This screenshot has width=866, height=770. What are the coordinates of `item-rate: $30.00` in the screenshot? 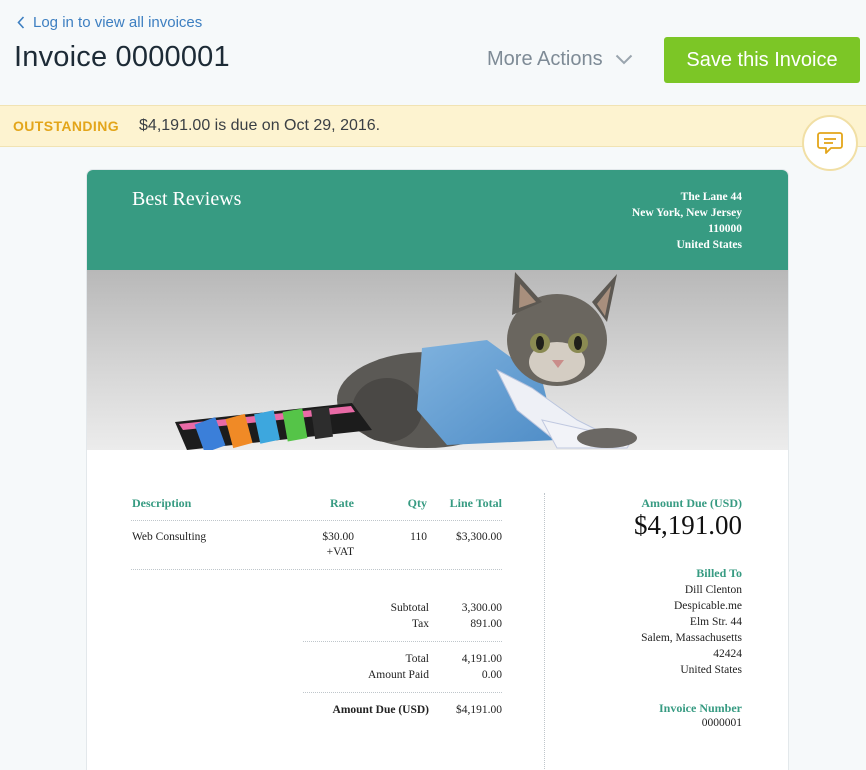 It's located at (338, 537).